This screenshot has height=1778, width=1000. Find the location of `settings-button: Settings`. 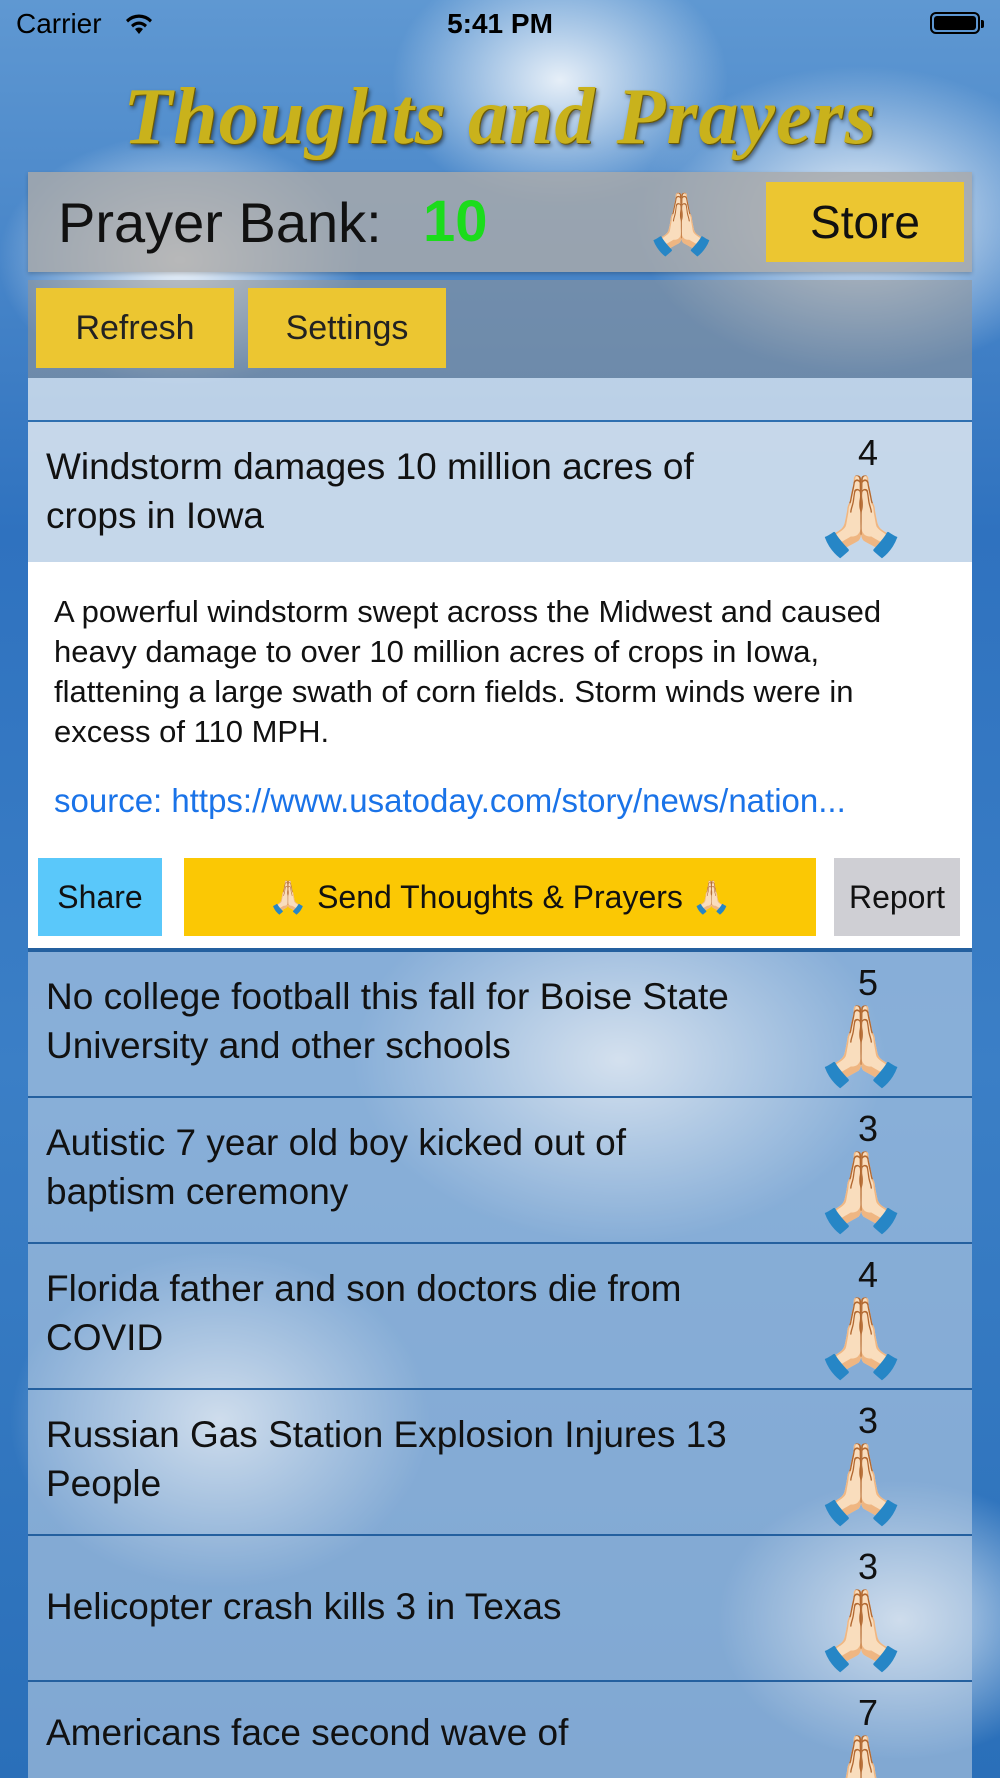

settings-button: Settings is located at coordinates (347, 328).